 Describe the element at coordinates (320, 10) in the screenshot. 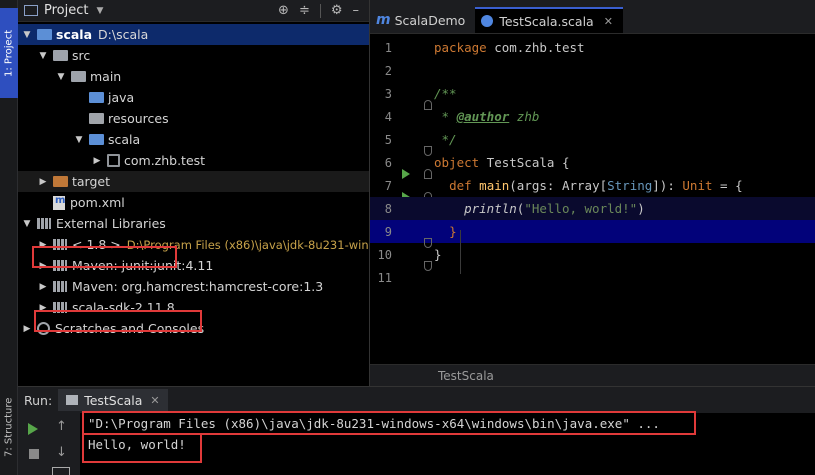

I see `header-divider` at that location.